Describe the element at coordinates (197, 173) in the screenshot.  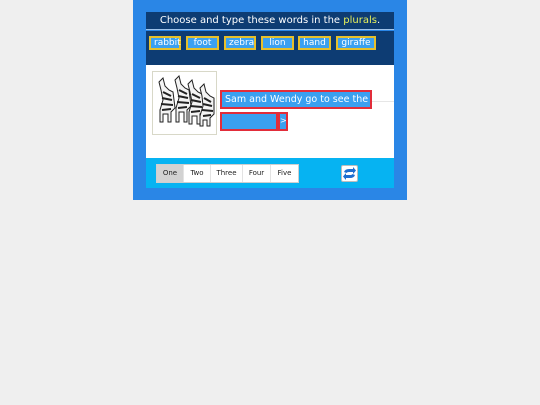
I see `tab-two: Two` at that location.